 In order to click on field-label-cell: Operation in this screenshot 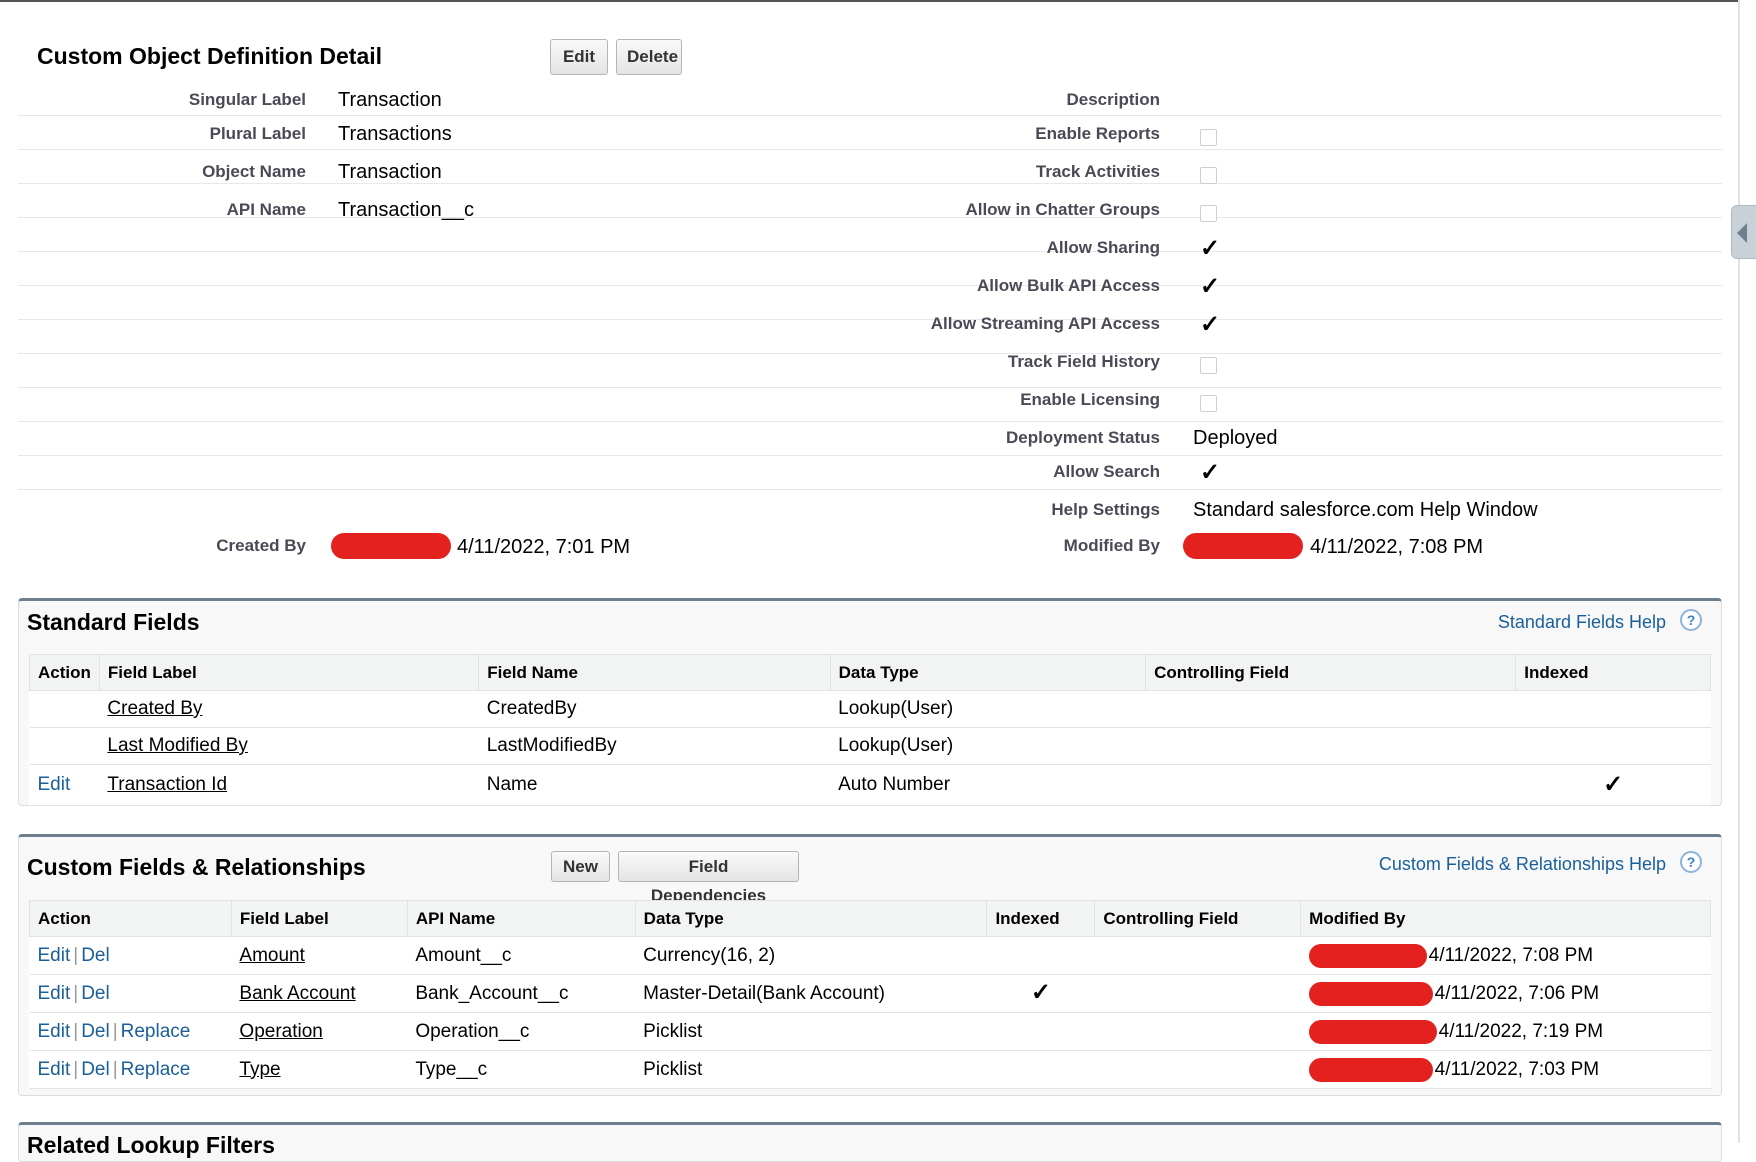, I will do `click(319, 1031)`.